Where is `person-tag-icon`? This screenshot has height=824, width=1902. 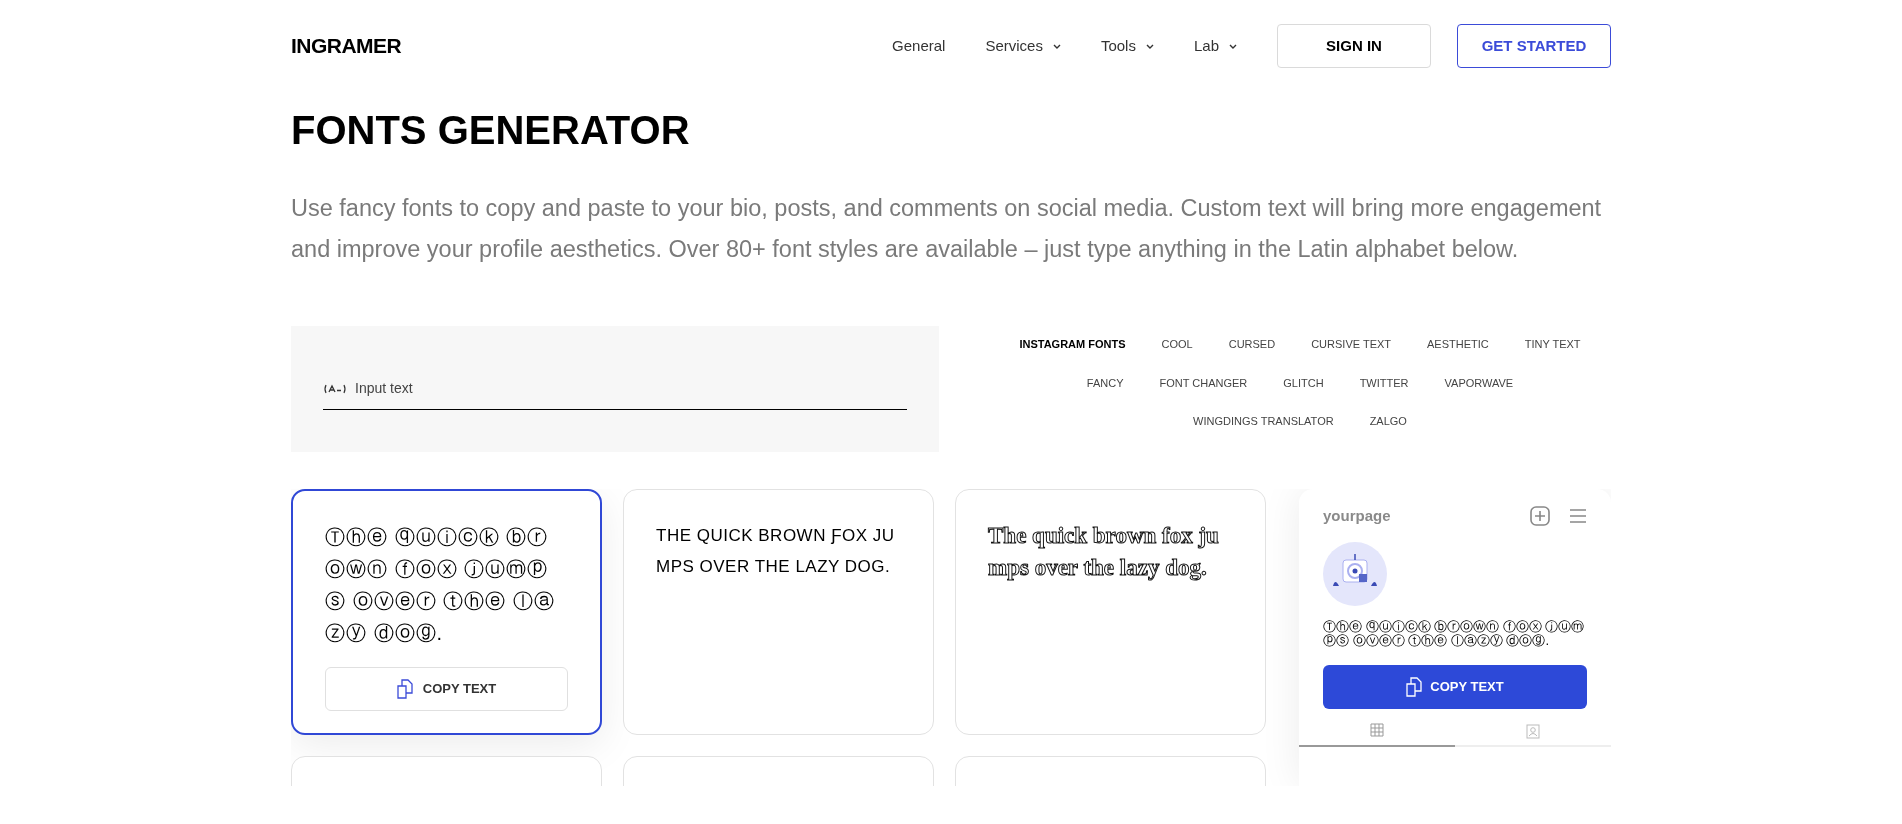 person-tag-icon is located at coordinates (1533, 730).